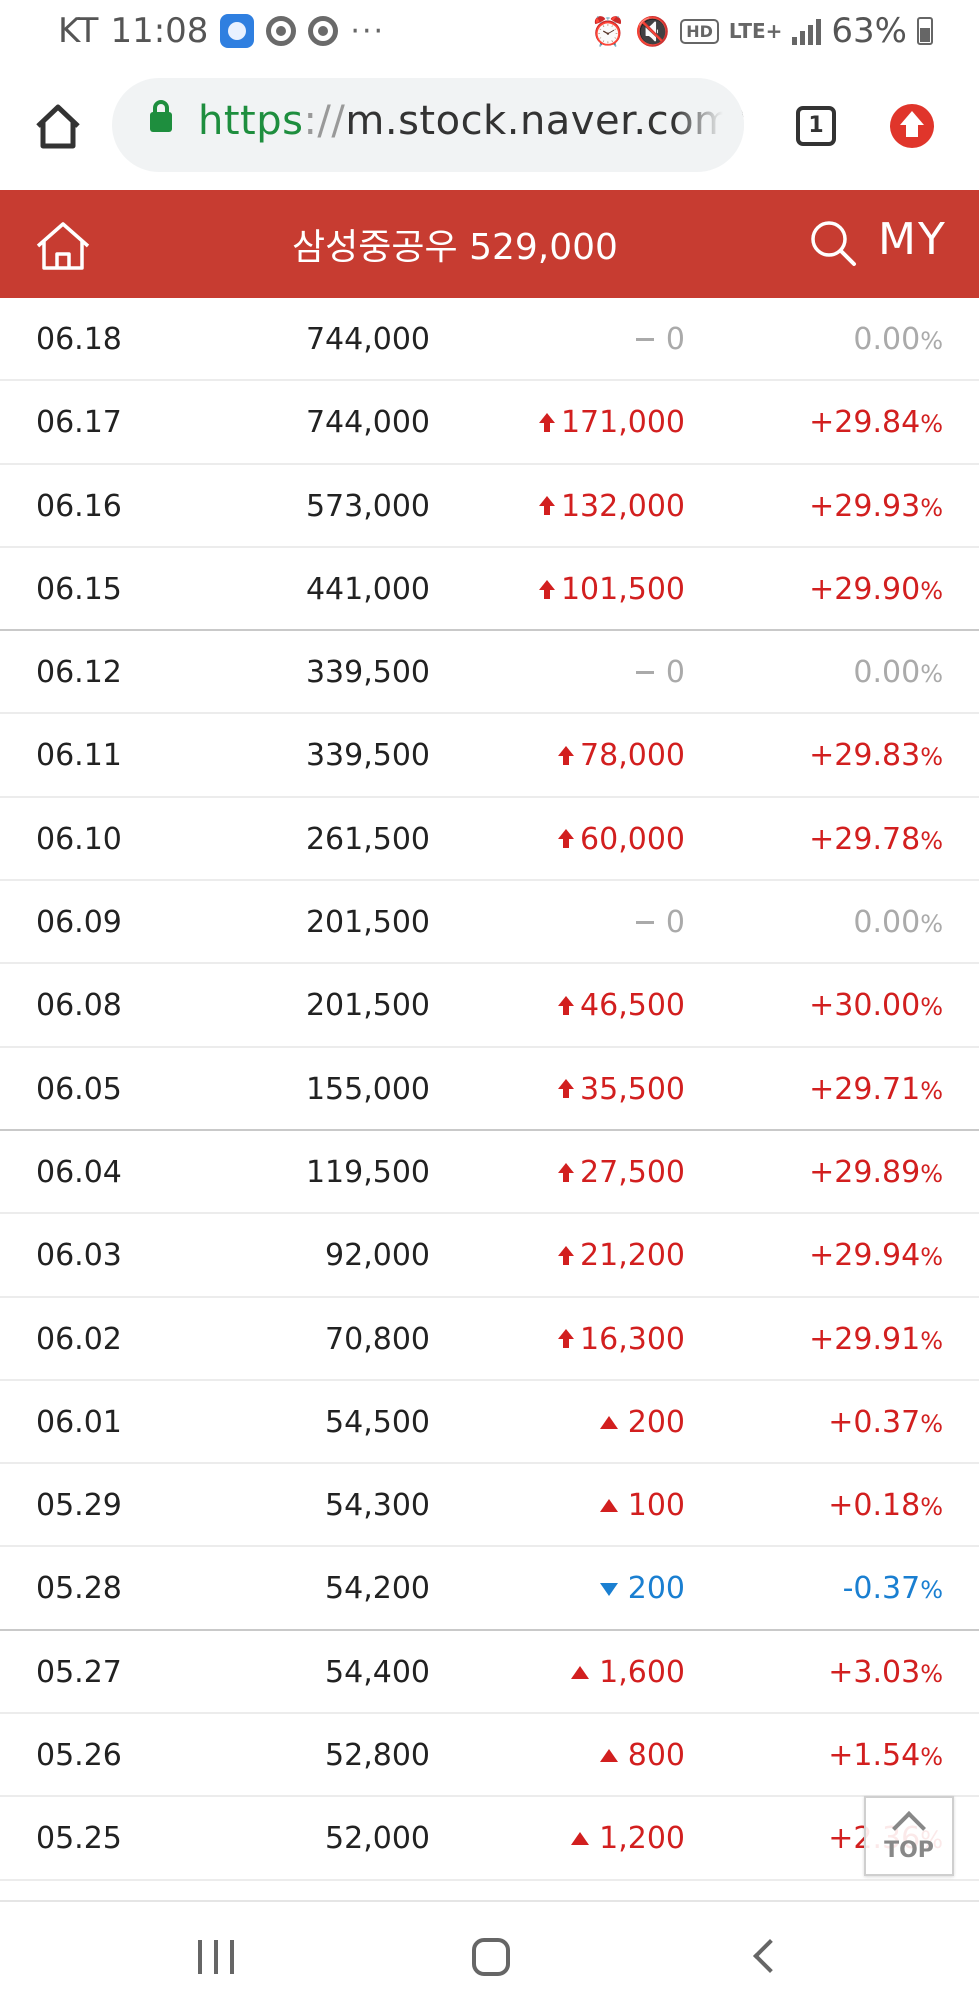  Describe the element at coordinates (885, 1505) in the screenshot. I see `change-rate-cell: +0.18%` at that location.